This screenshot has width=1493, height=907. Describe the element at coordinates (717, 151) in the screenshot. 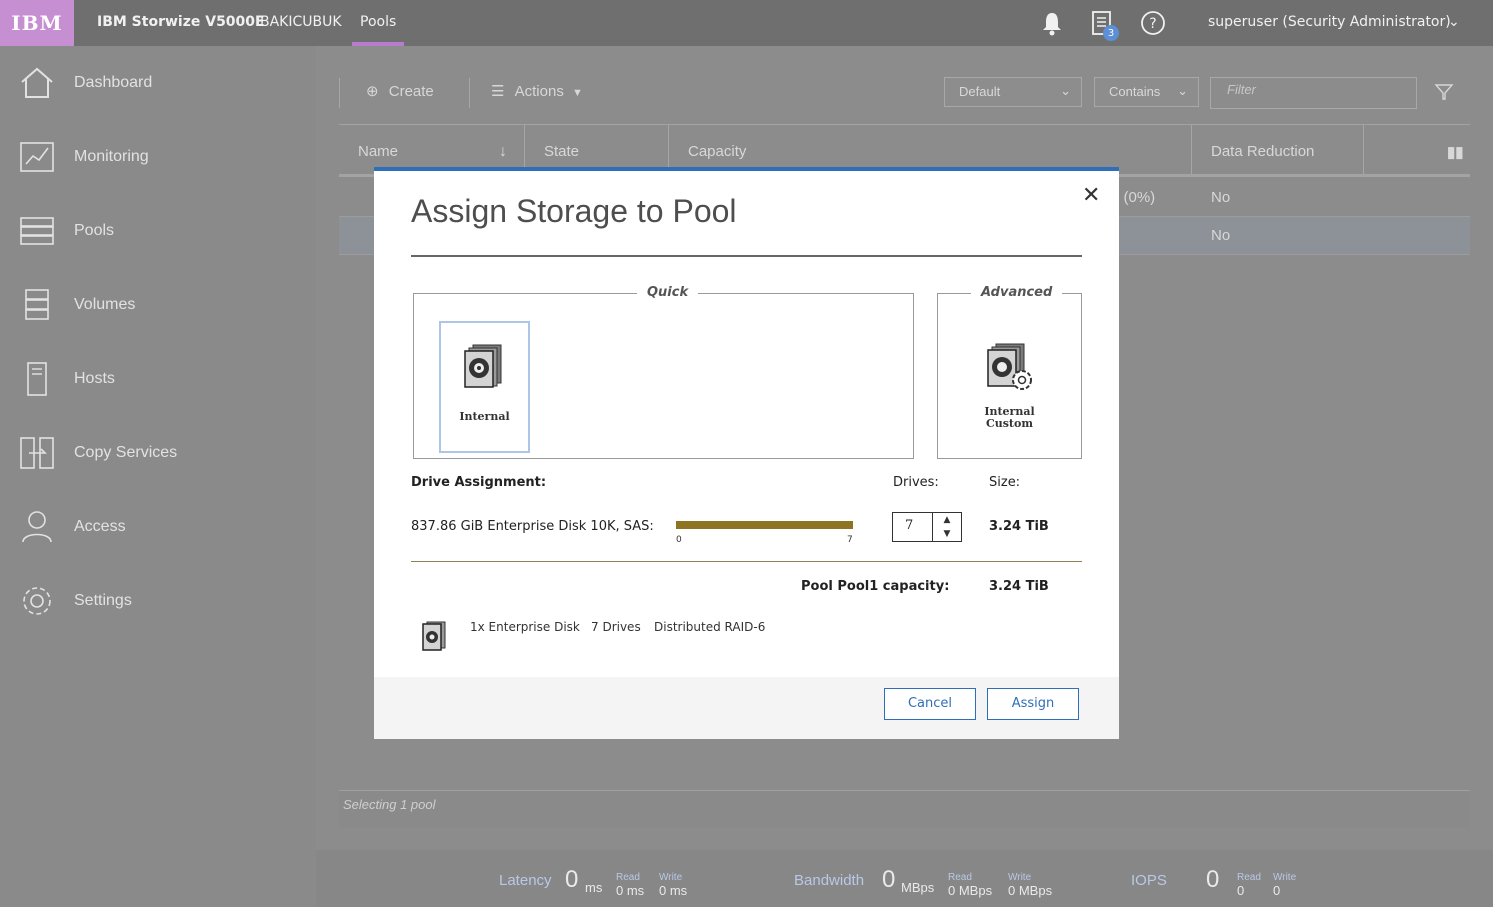

I see `column-capacity: Capacity` at that location.